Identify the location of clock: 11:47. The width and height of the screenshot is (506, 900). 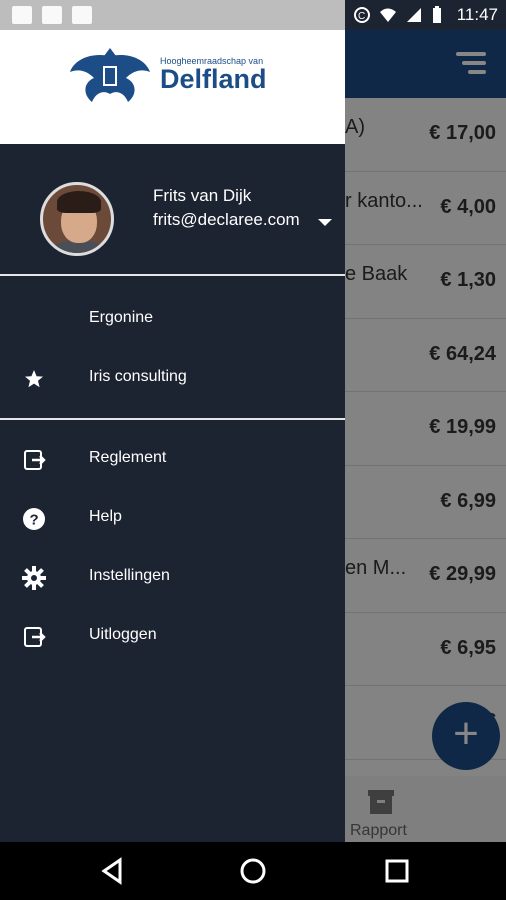
(477, 14).